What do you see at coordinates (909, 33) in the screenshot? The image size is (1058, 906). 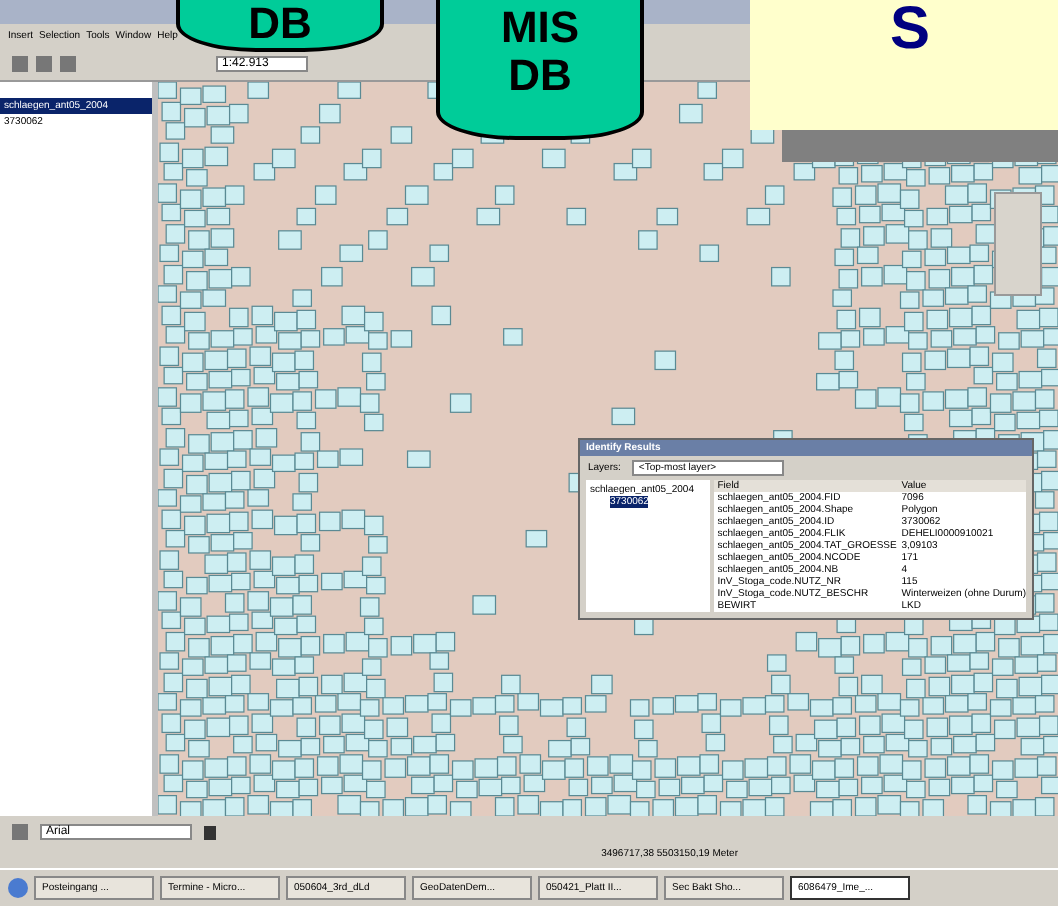 I see `slide-title: S` at bounding box center [909, 33].